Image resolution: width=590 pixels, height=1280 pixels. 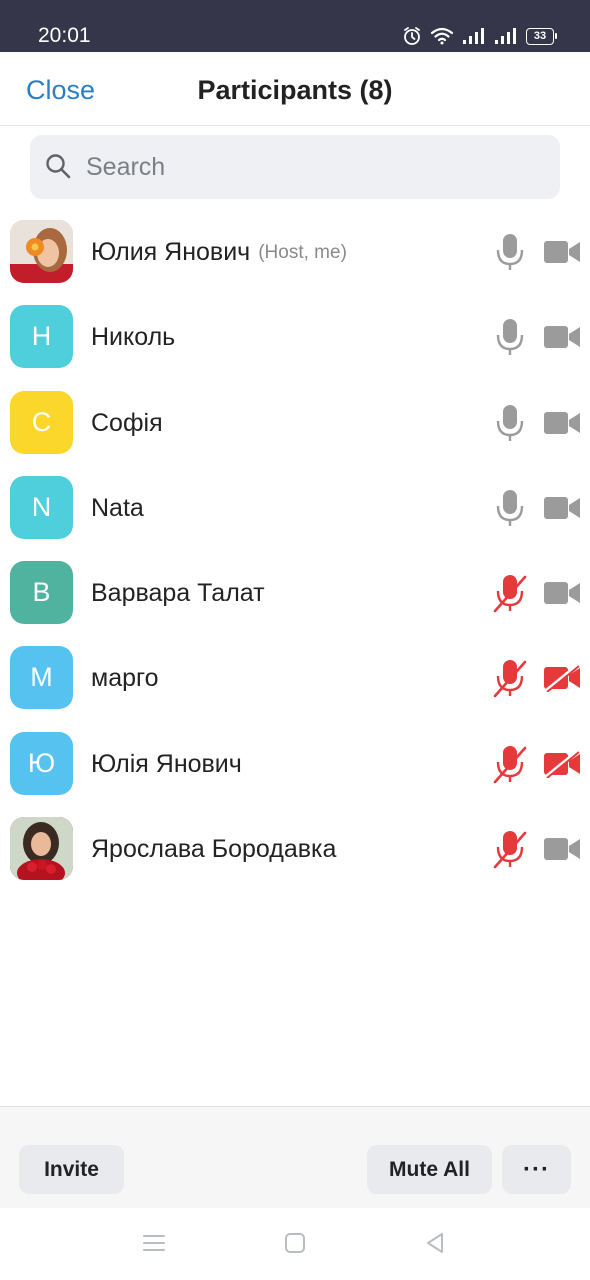 What do you see at coordinates (302, 252) in the screenshot?
I see `participant-role-tag: (Host, me)` at bounding box center [302, 252].